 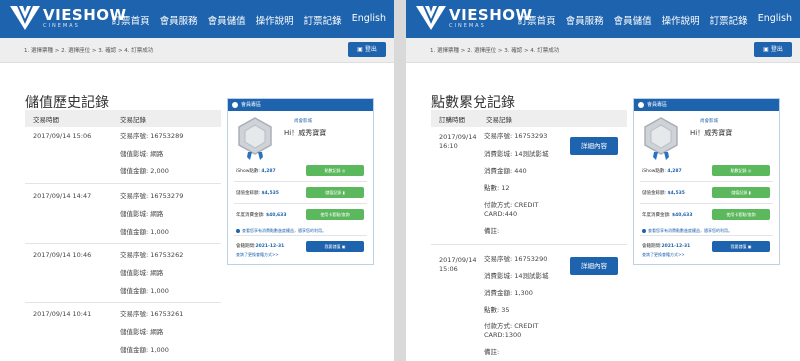 I want to click on annual-value: $40,633, so click(x=276, y=215).